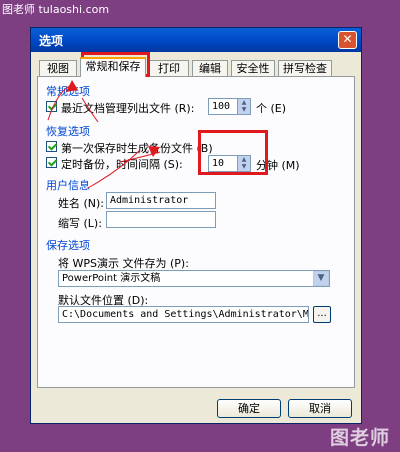 The width and height of the screenshot is (400, 452). Describe the element at coordinates (137, 148) in the screenshot. I see `first-backup-label: 第一次保存时生成备份文件 (B)` at that location.